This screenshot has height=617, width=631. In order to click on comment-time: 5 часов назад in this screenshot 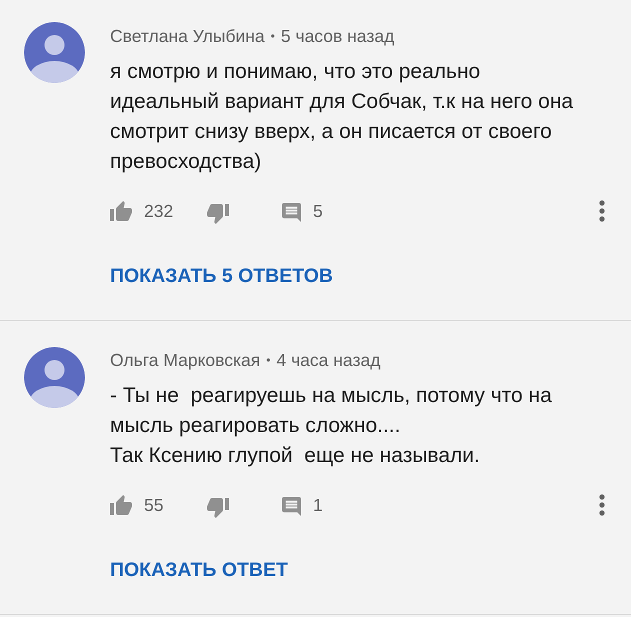, I will do `click(337, 36)`.